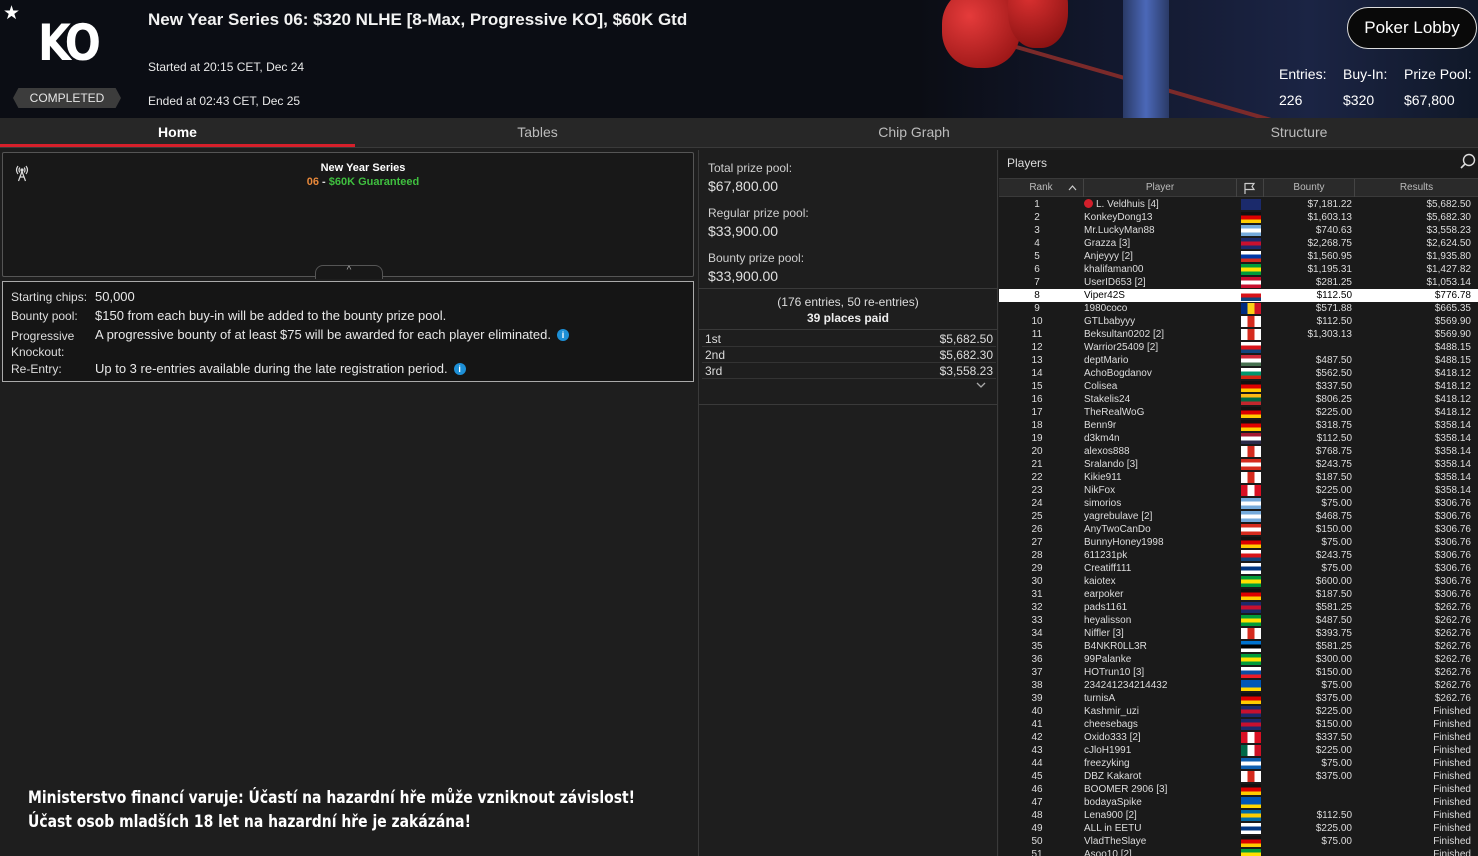 Image resolution: width=1478 pixels, height=856 pixels. Describe the element at coordinates (1238, 217) in the screenshot. I see `table-row: 2 KonkeyDong13 $1,603.13 $5,682.30` at that location.